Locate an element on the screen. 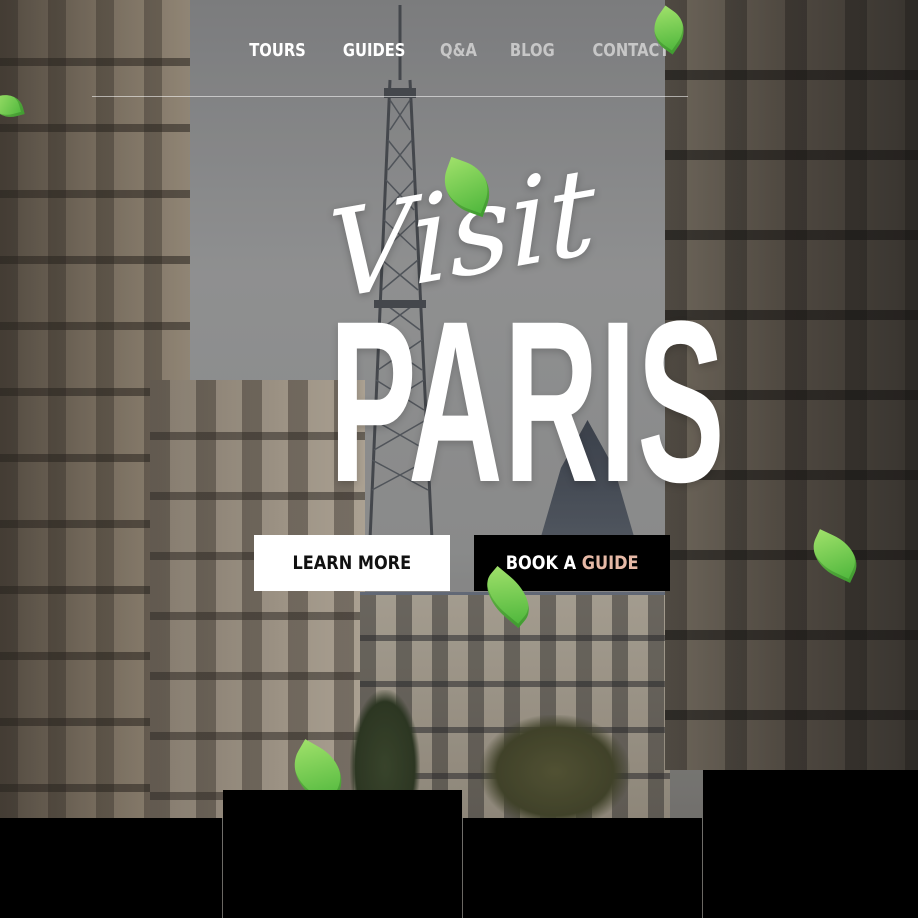 This screenshot has width=918, height=918. nav-link-tours: TOURS is located at coordinates (277, 50).